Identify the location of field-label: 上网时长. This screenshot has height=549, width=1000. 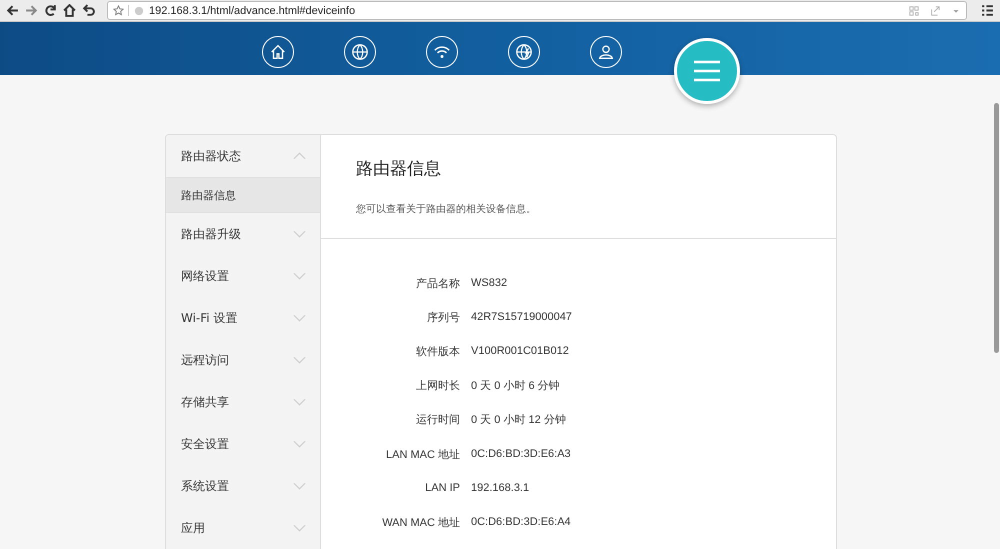
(437, 386).